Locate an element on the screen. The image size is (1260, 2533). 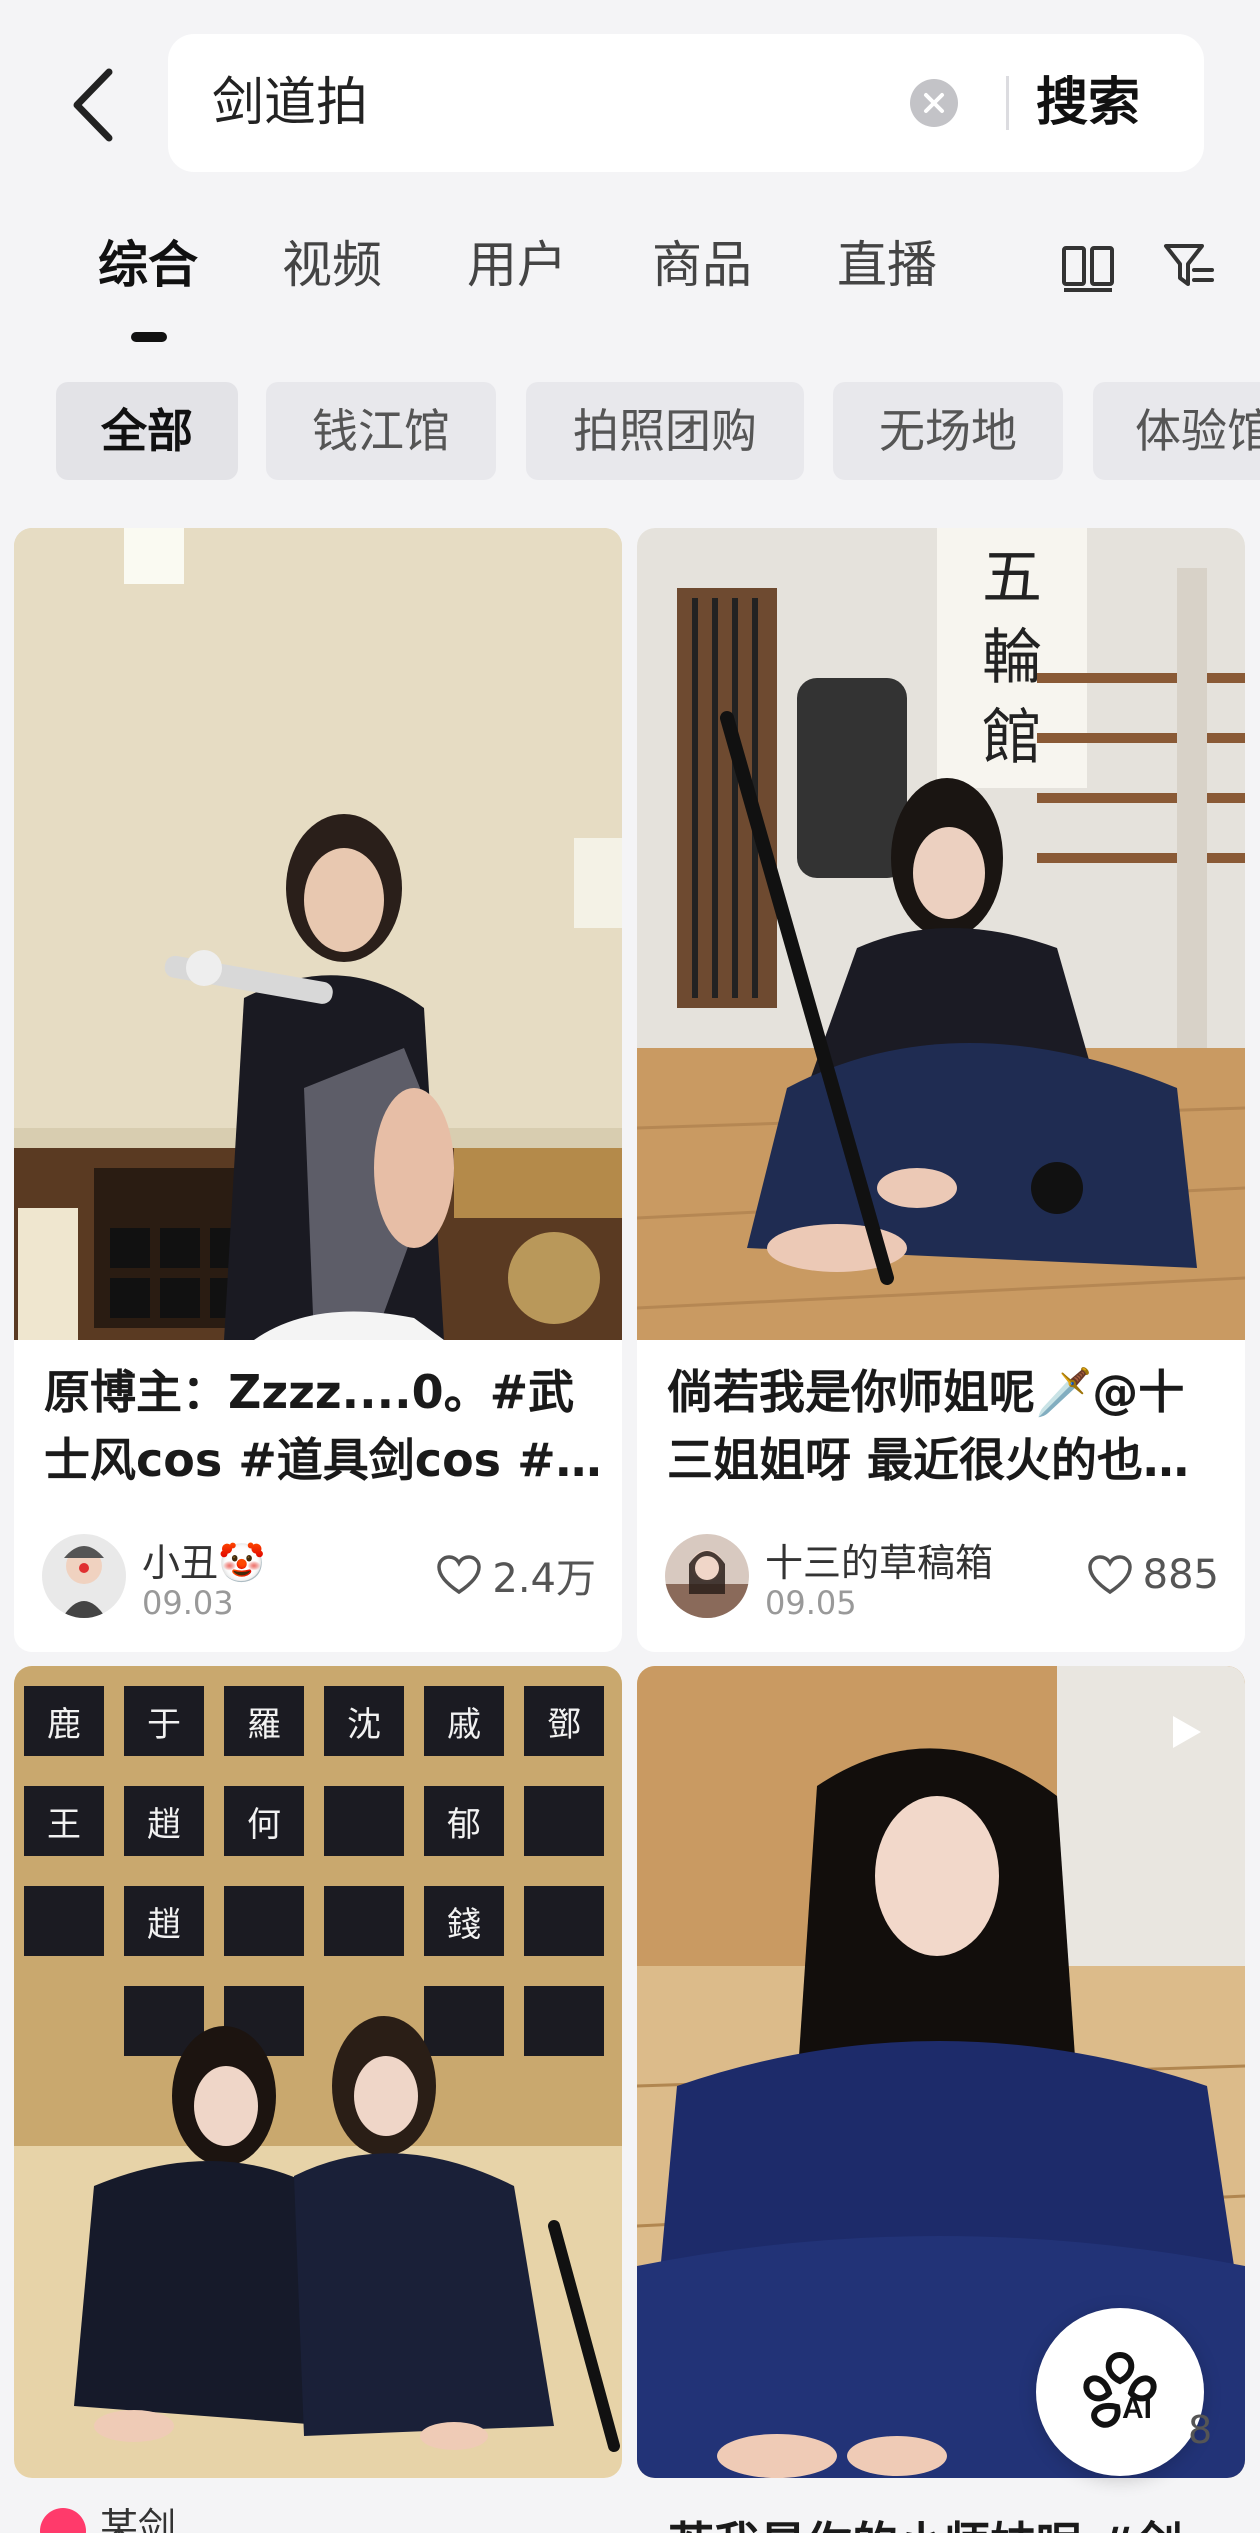
search-divider is located at coordinates (1007, 103).